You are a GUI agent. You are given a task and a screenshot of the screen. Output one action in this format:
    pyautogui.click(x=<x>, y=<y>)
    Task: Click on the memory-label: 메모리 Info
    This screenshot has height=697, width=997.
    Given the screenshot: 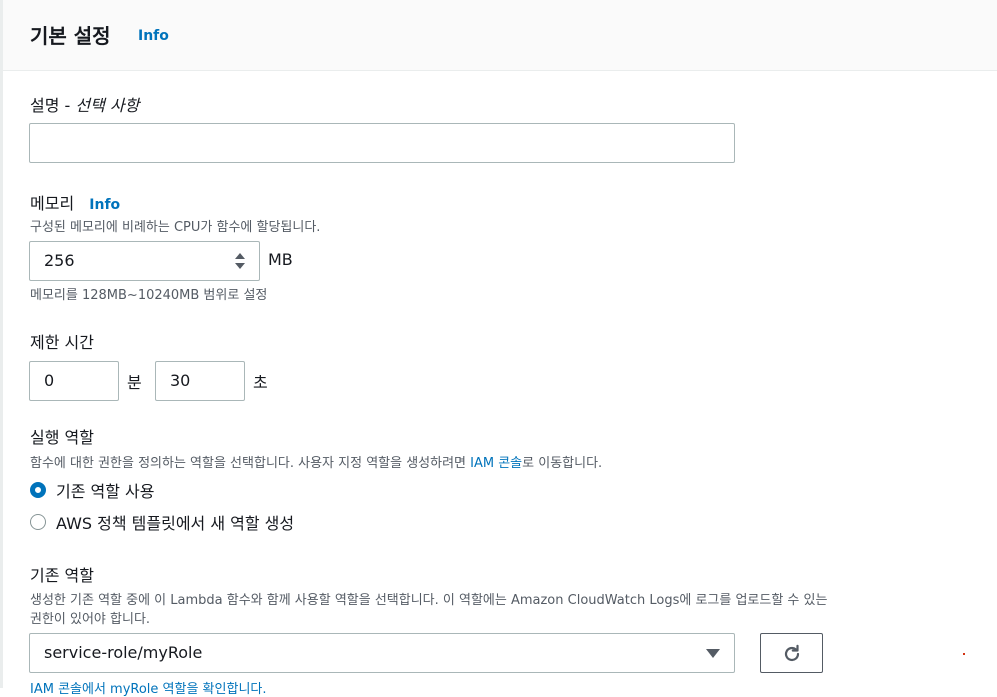 What is the action you would take?
    pyautogui.click(x=75, y=202)
    